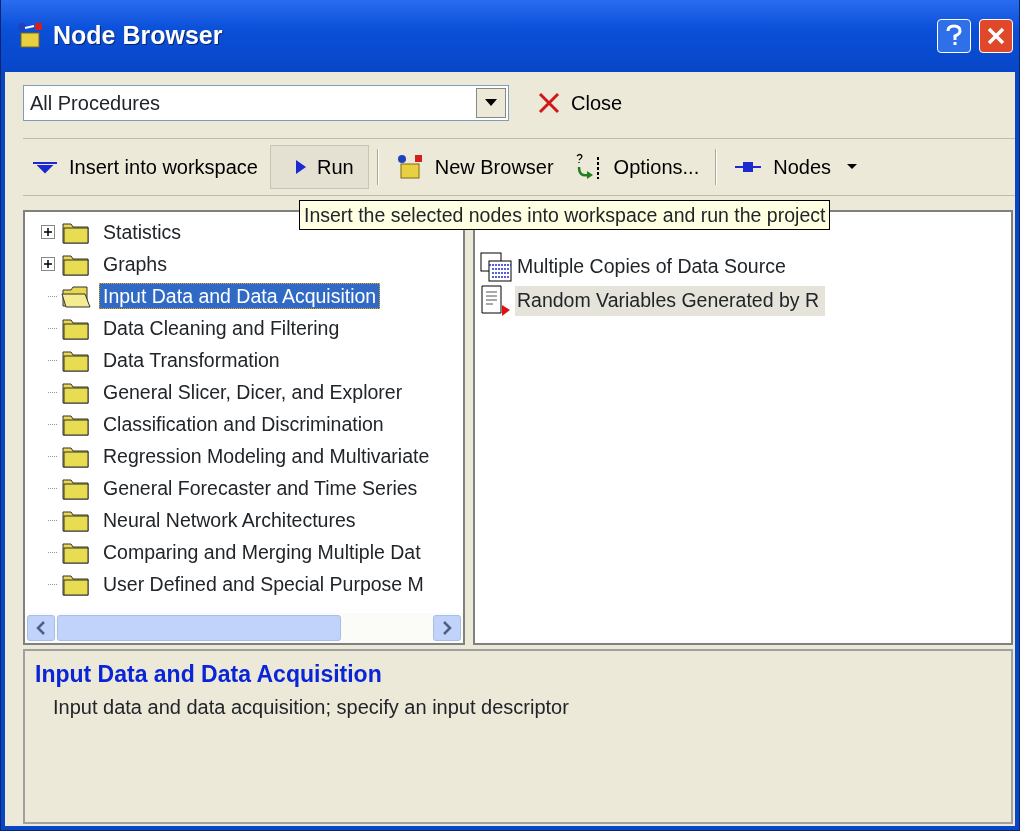 The height and width of the screenshot is (831, 1020). What do you see at coordinates (748, 167) in the screenshot?
I see `node-icon` at bounding box center [748, 167].